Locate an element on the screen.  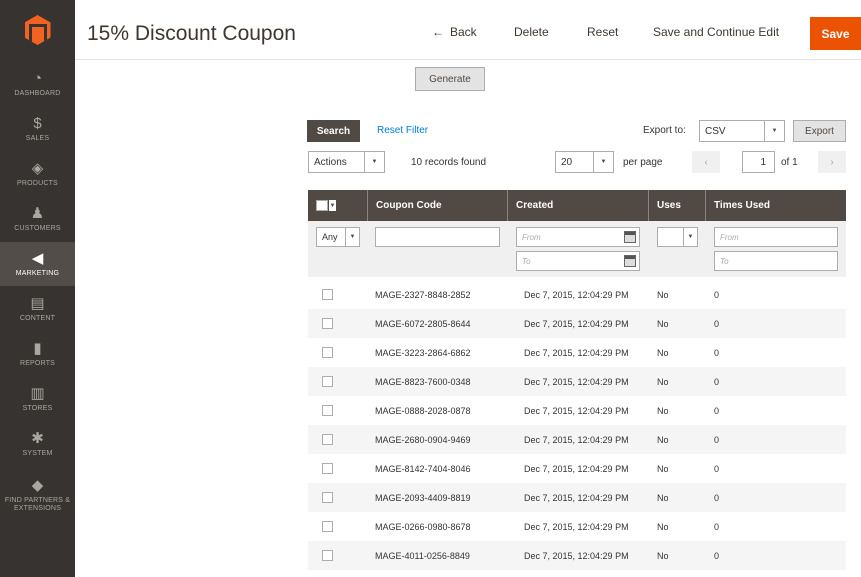
column-header-times-used: Times Used is located at coordinates (776, 205).